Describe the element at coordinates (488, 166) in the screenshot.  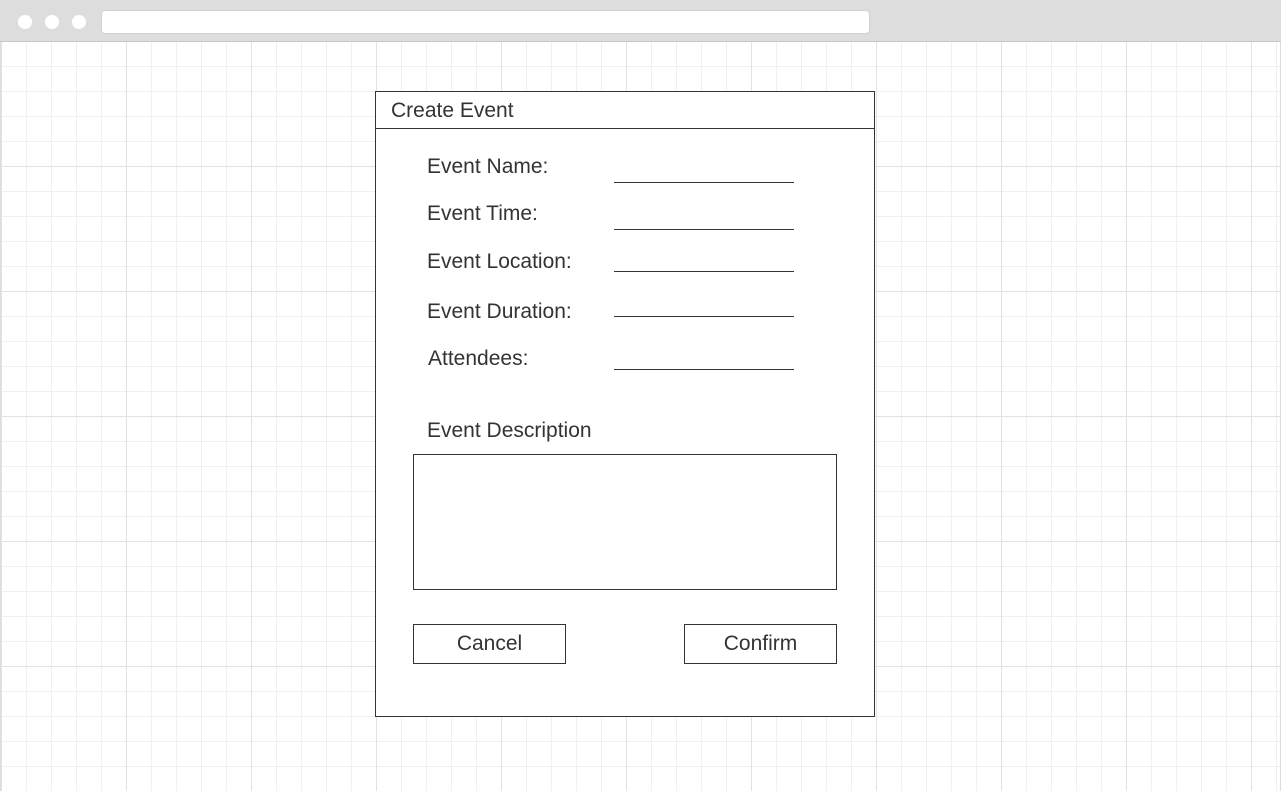
I see `event-name-label: Event Name:` at that location.